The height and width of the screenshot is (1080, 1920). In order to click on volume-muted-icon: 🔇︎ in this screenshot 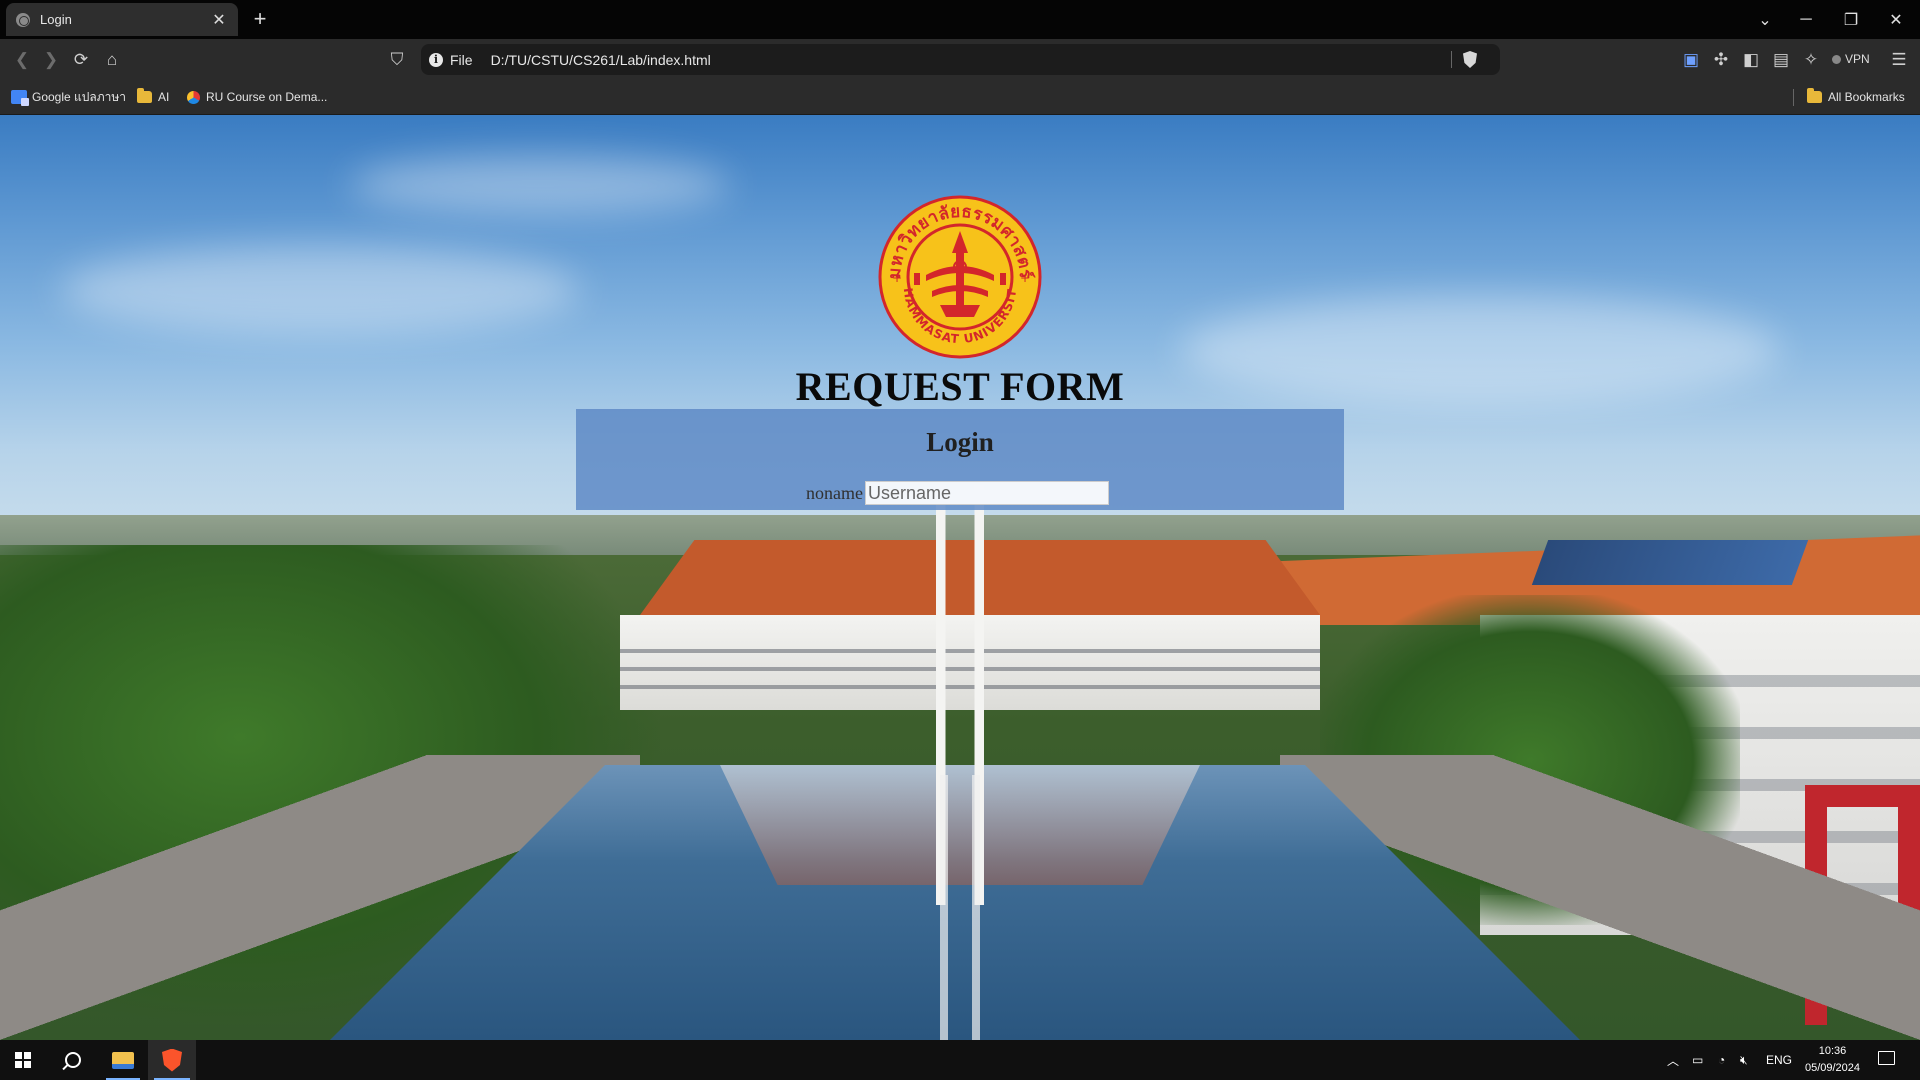, I will do `click(1744, 1060)`.